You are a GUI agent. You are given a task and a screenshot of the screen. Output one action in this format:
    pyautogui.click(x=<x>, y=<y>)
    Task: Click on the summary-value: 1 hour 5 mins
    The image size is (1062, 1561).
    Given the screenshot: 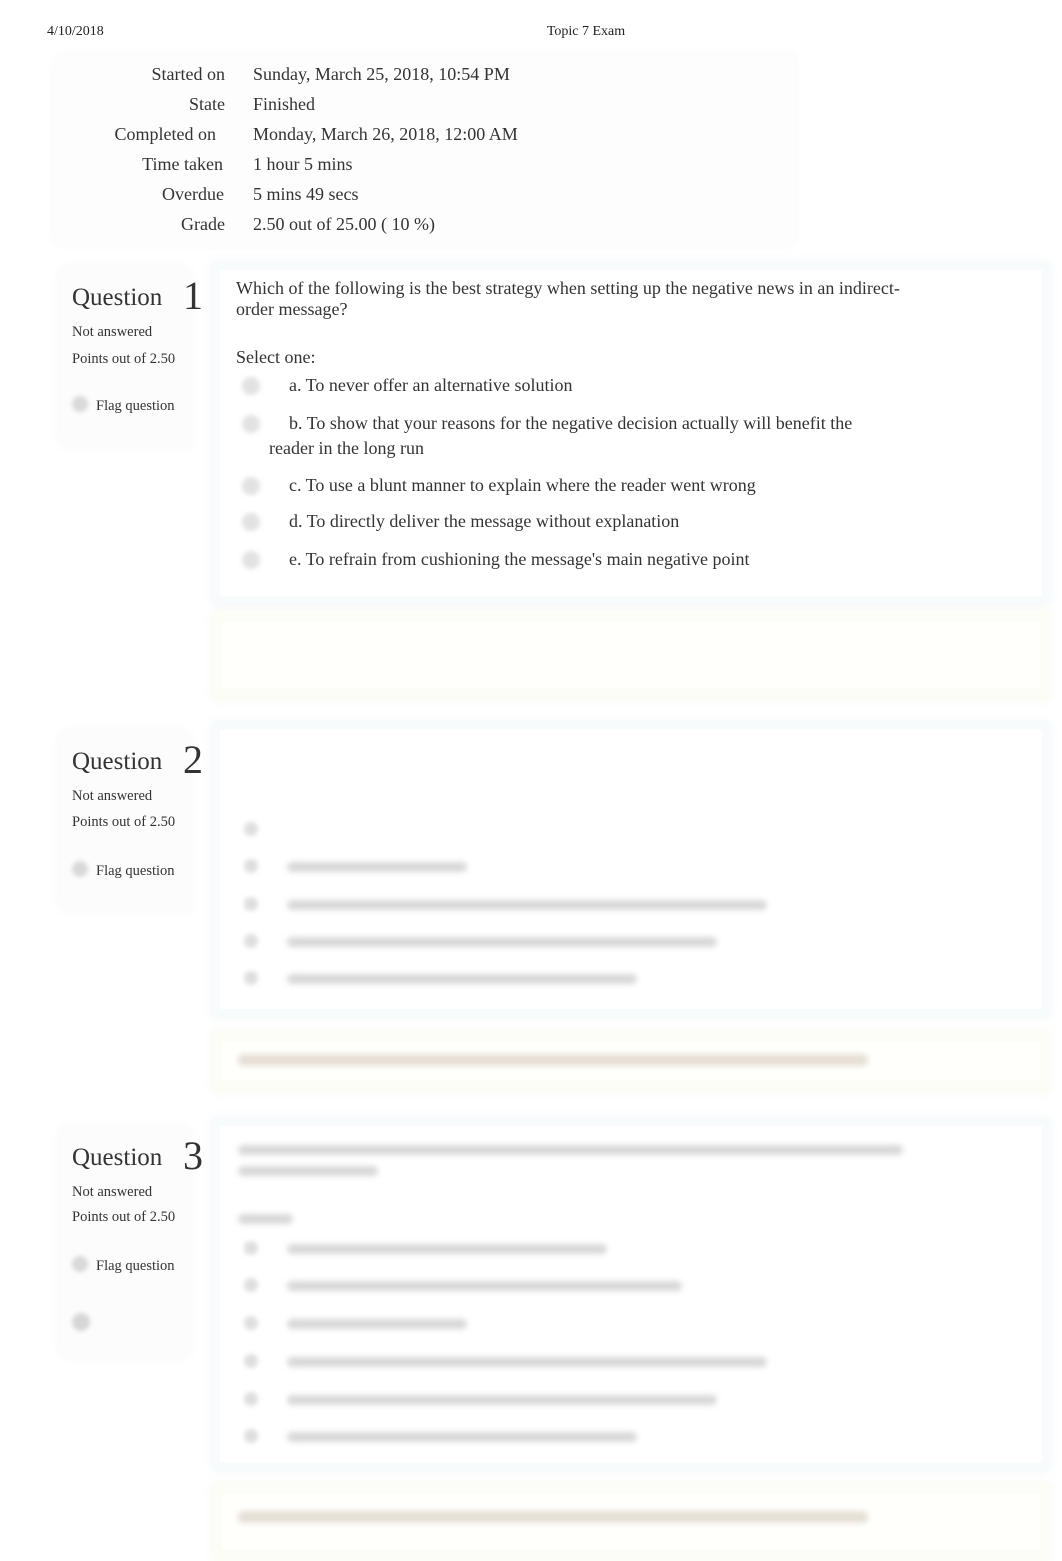 What is the action you would take?
    pyautogui.click(x=303, y=164)
    